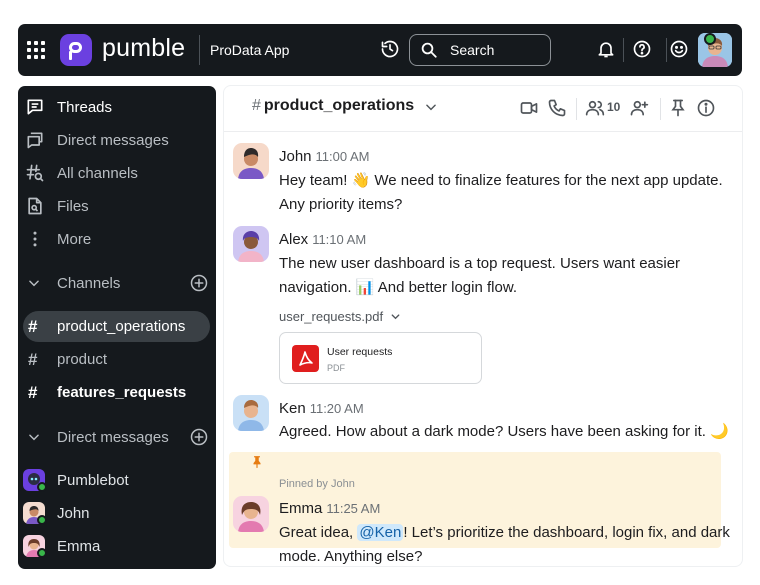  Describe the element at coordinates (706, 108) in the screenshot. I see `info-icon` at that location.